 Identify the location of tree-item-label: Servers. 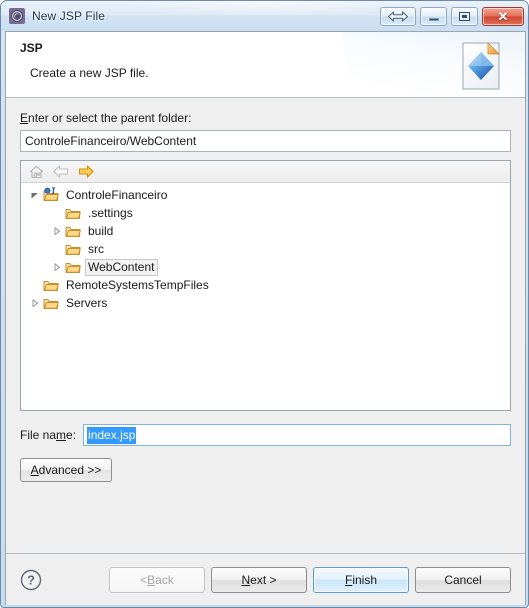
(87, 302).